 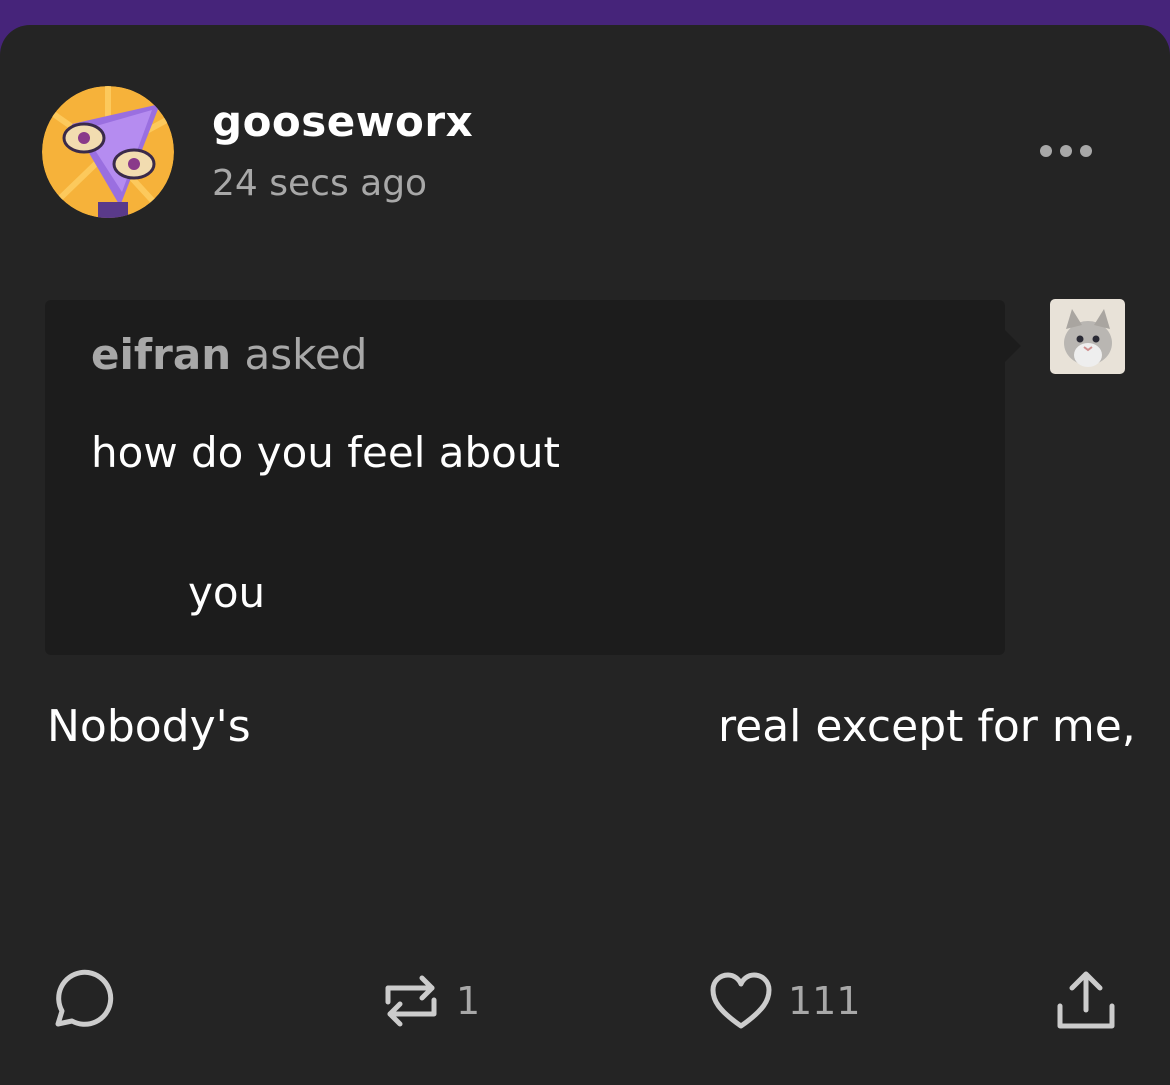 I want to click on answer-text-2: real except for me,, so click(x=927, y=726).